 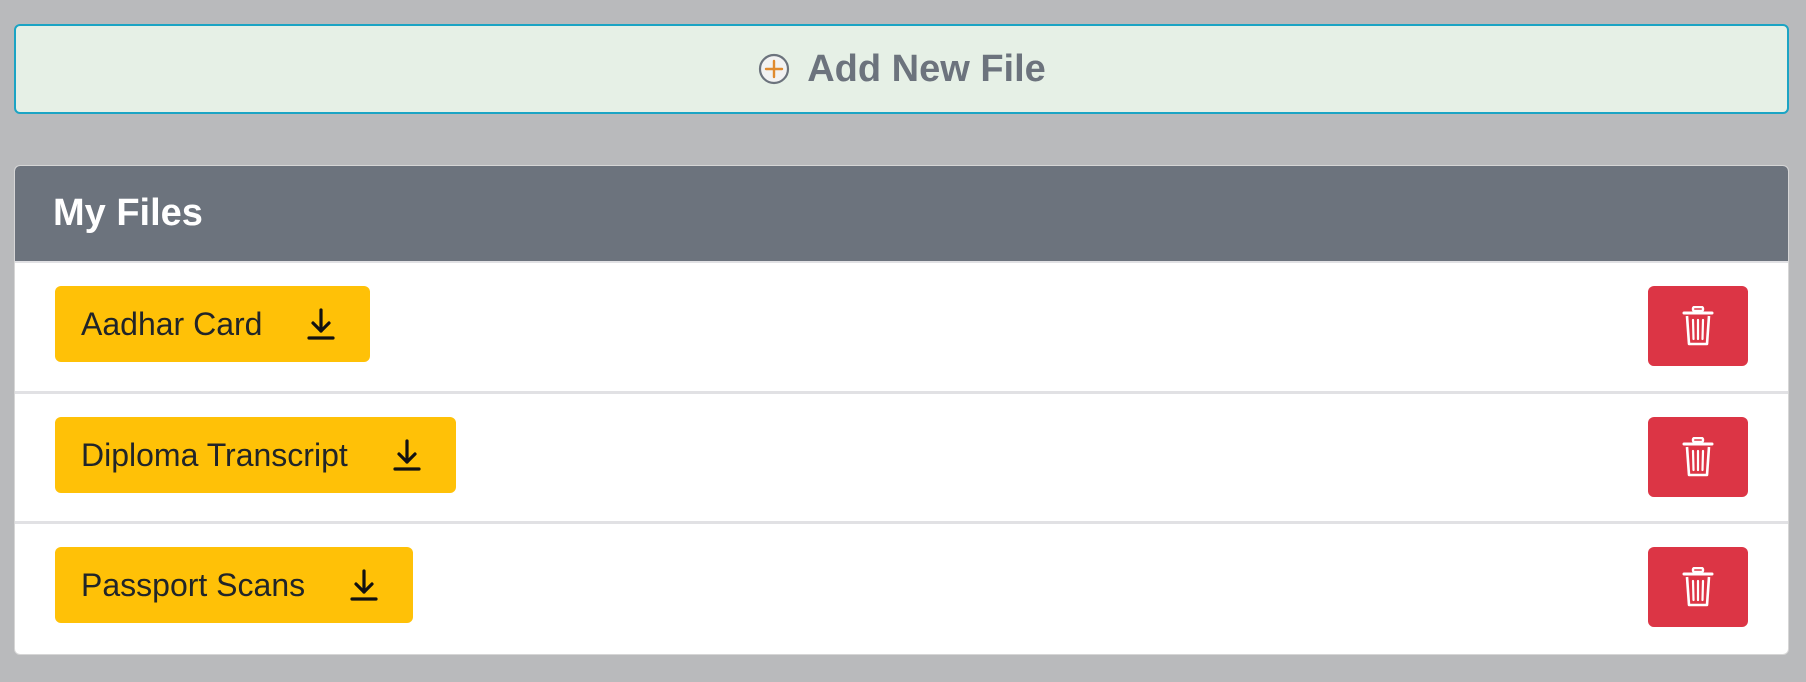 I want to click on add-new-file-button: Add New File, so click(x=901, y=69).